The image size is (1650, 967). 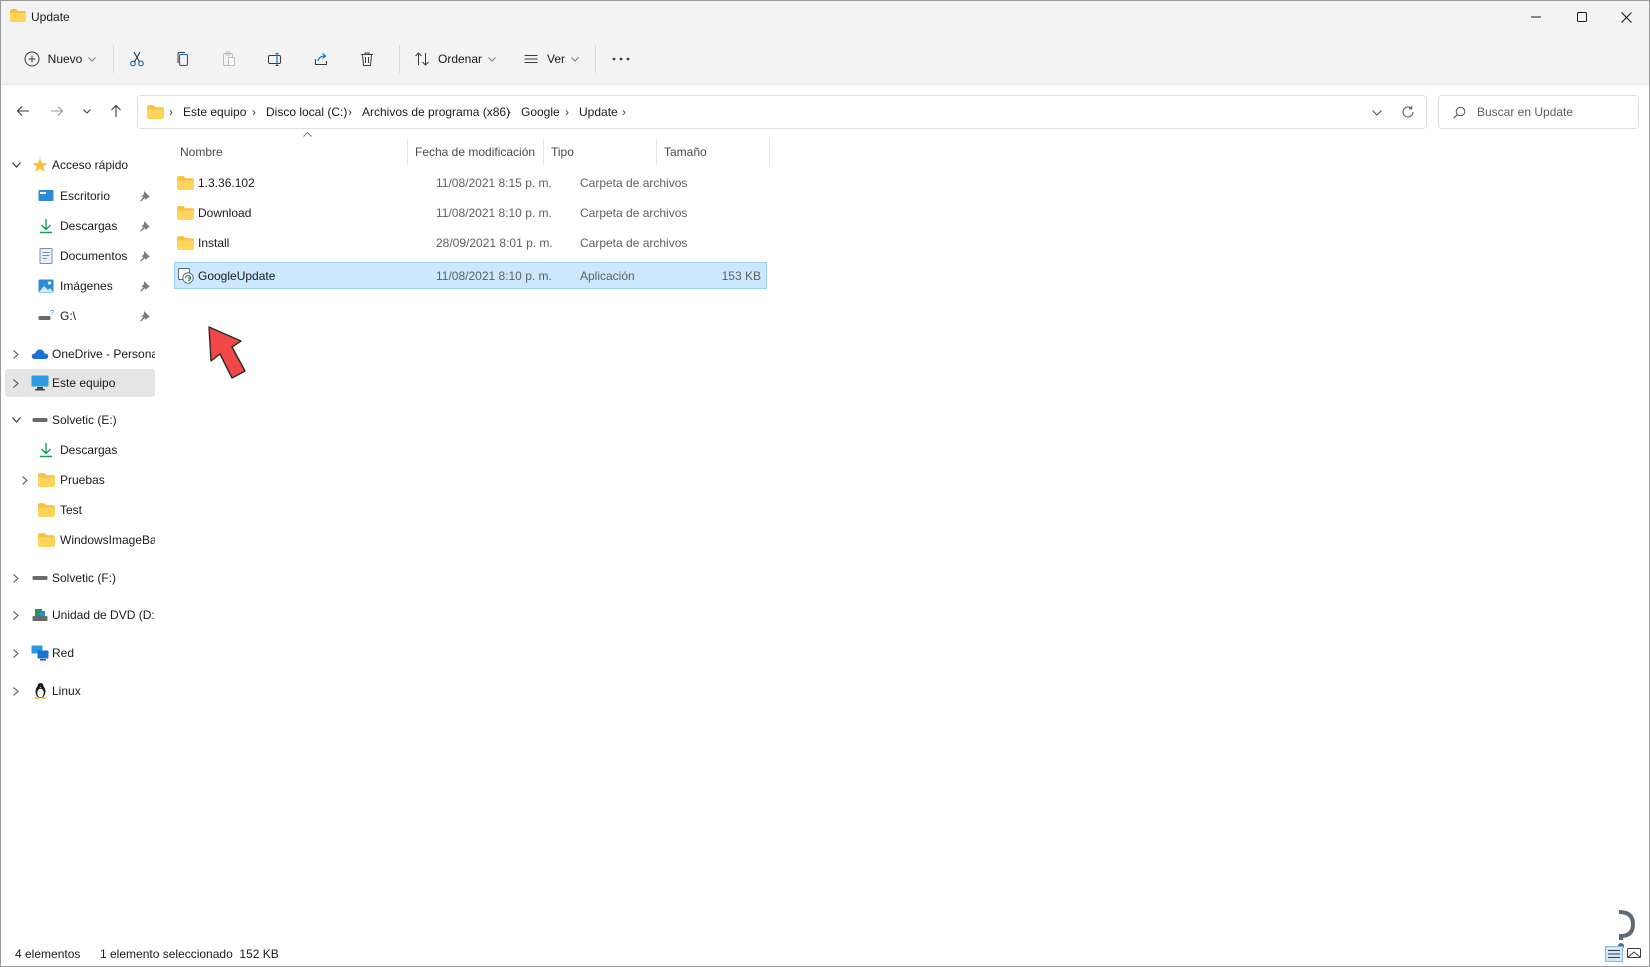 What do you see at coordinates (80, 196) in the screenshot?
I see `sidebar-item-desktop: Escritorio` at bounding box center [80, 196].